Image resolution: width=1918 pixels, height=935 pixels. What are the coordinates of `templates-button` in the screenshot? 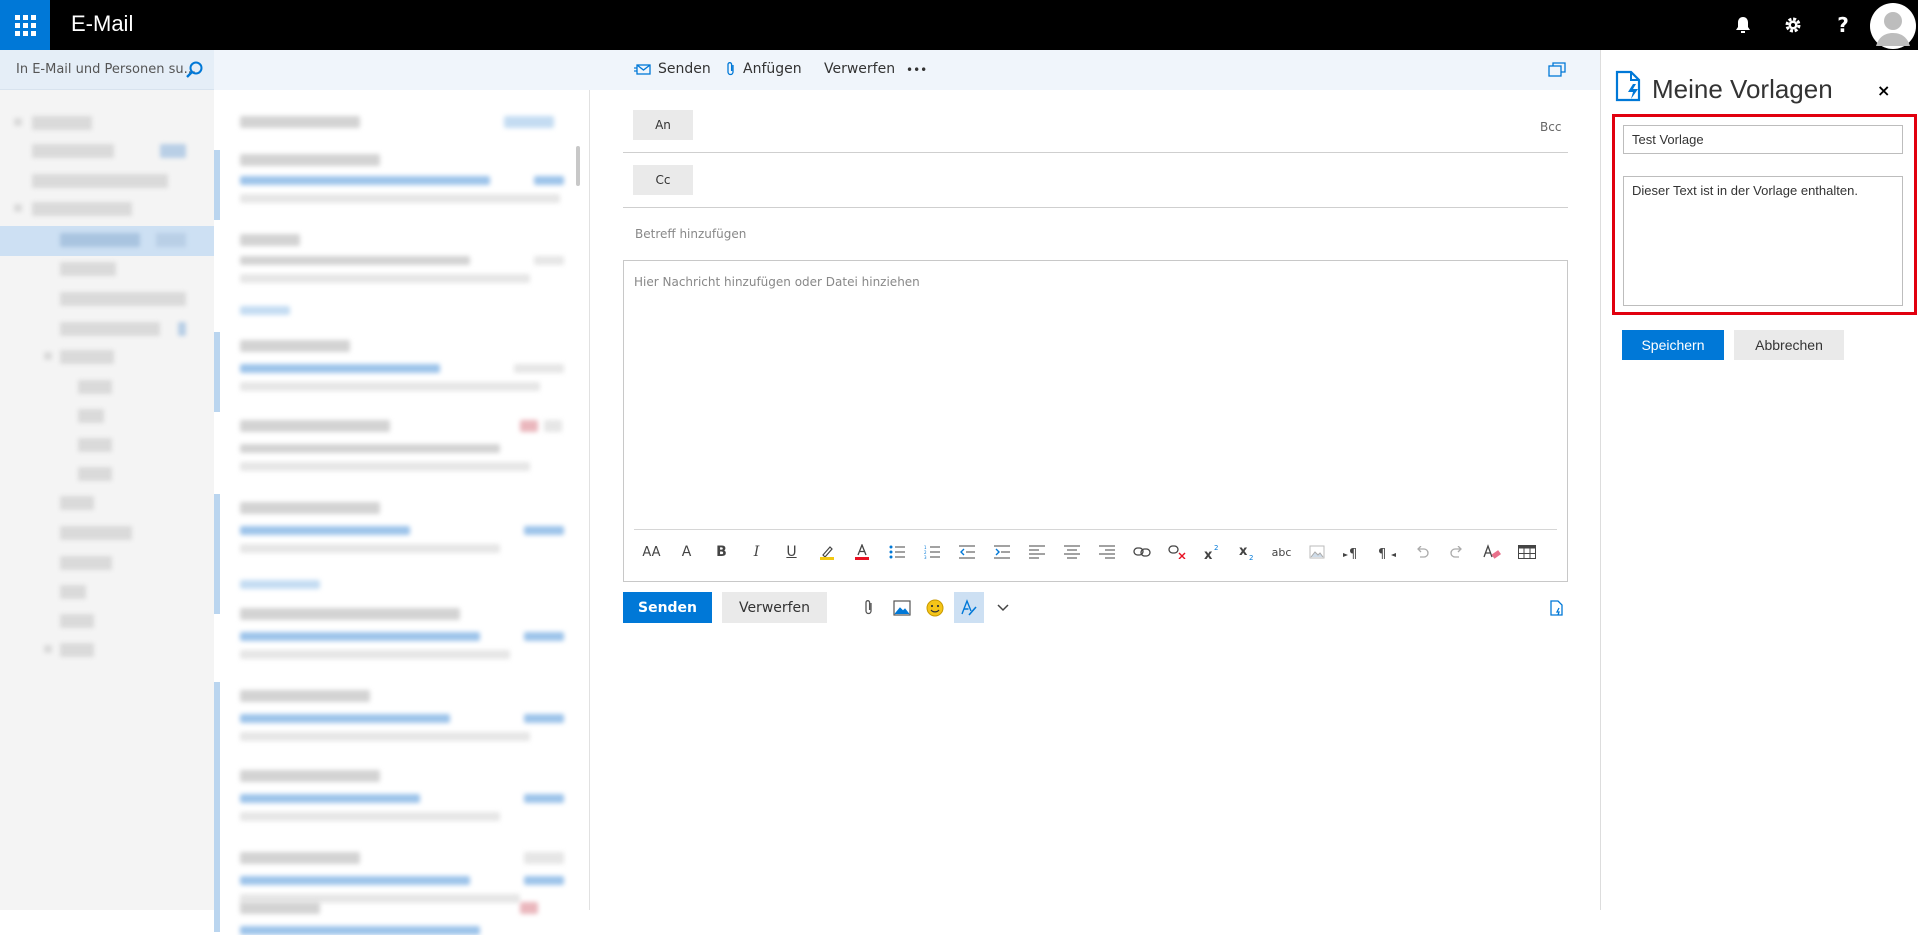 It's located at (1557, 607).